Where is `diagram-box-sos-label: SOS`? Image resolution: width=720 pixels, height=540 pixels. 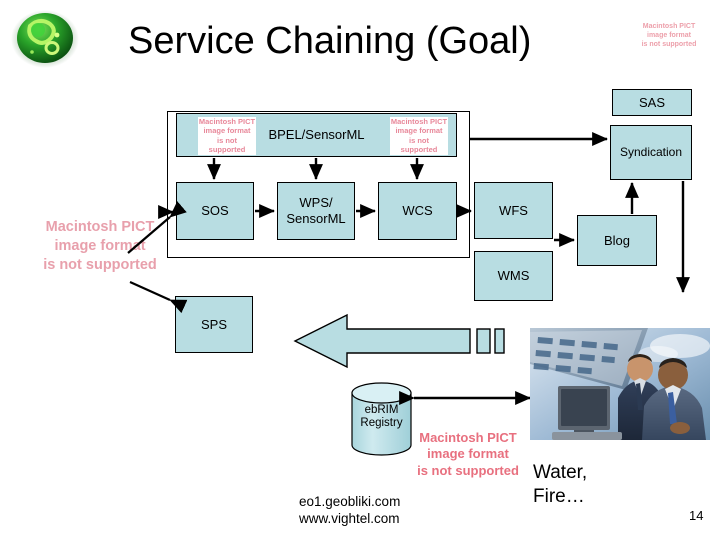
diagram-box-sos-label: SOS is located at coordinates (215, 211).